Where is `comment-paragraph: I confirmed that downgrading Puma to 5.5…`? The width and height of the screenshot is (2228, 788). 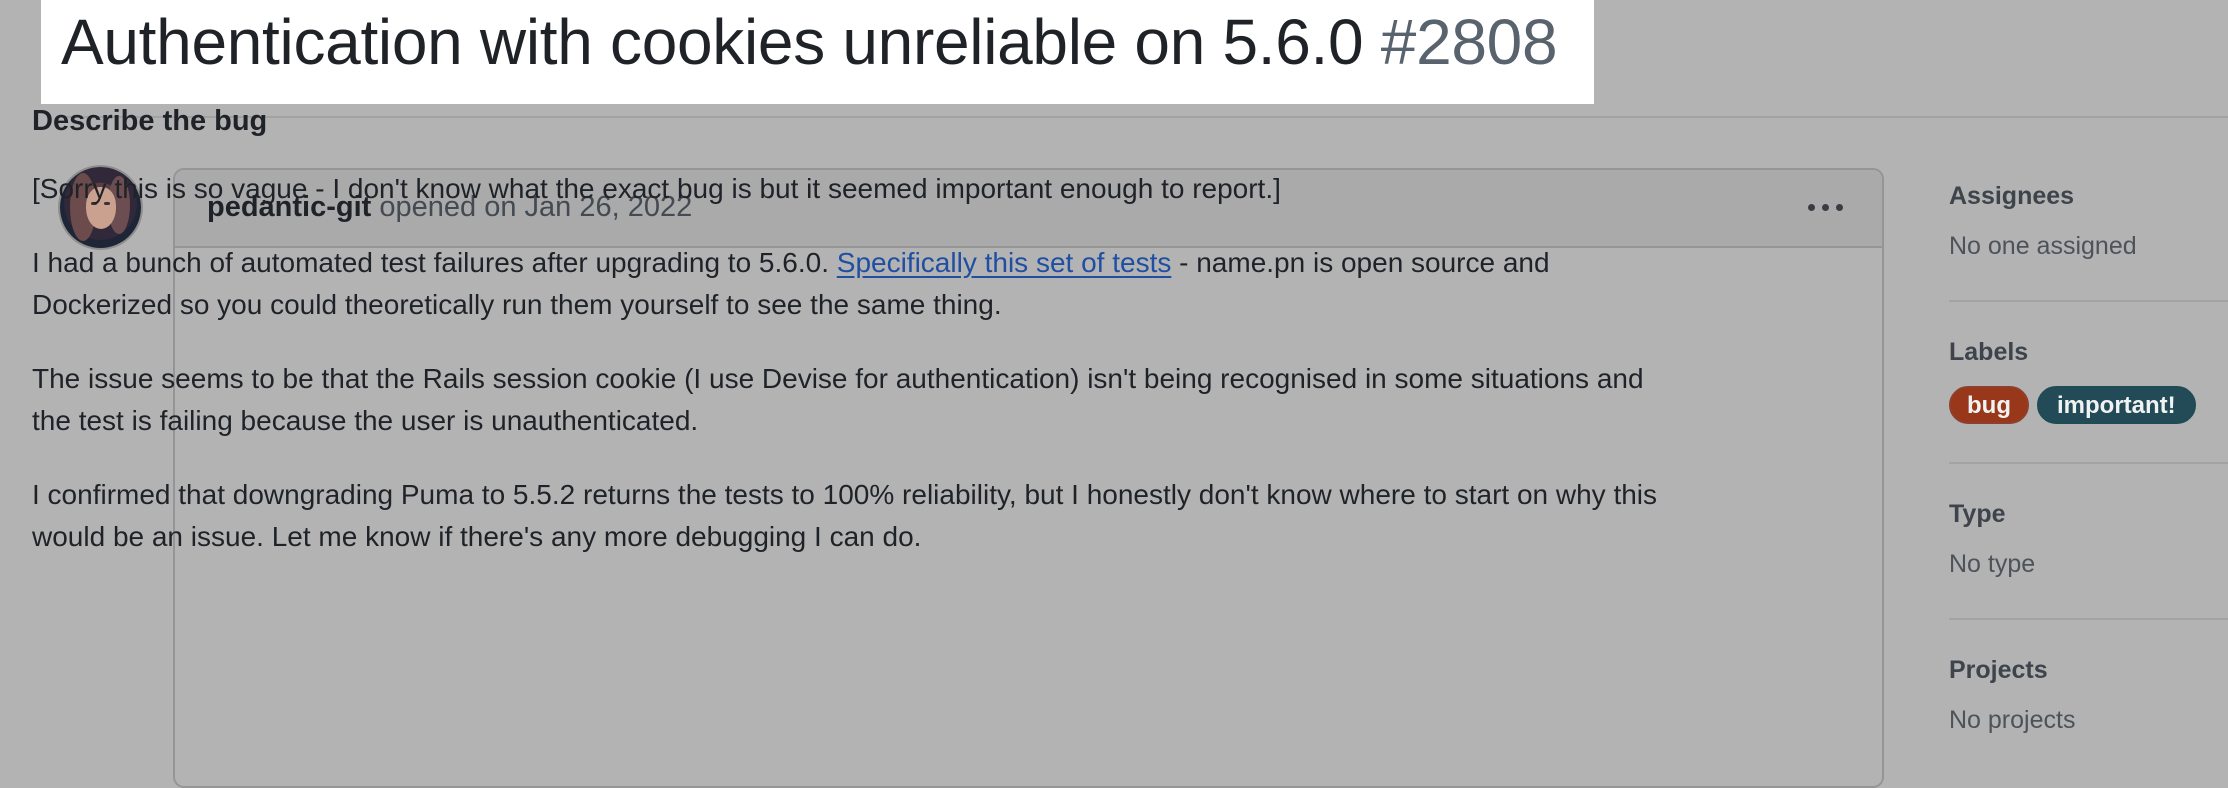 comment-paragraph: I confirmed that downgrading Puma to 5.5… is located at coordinates (845, 515).